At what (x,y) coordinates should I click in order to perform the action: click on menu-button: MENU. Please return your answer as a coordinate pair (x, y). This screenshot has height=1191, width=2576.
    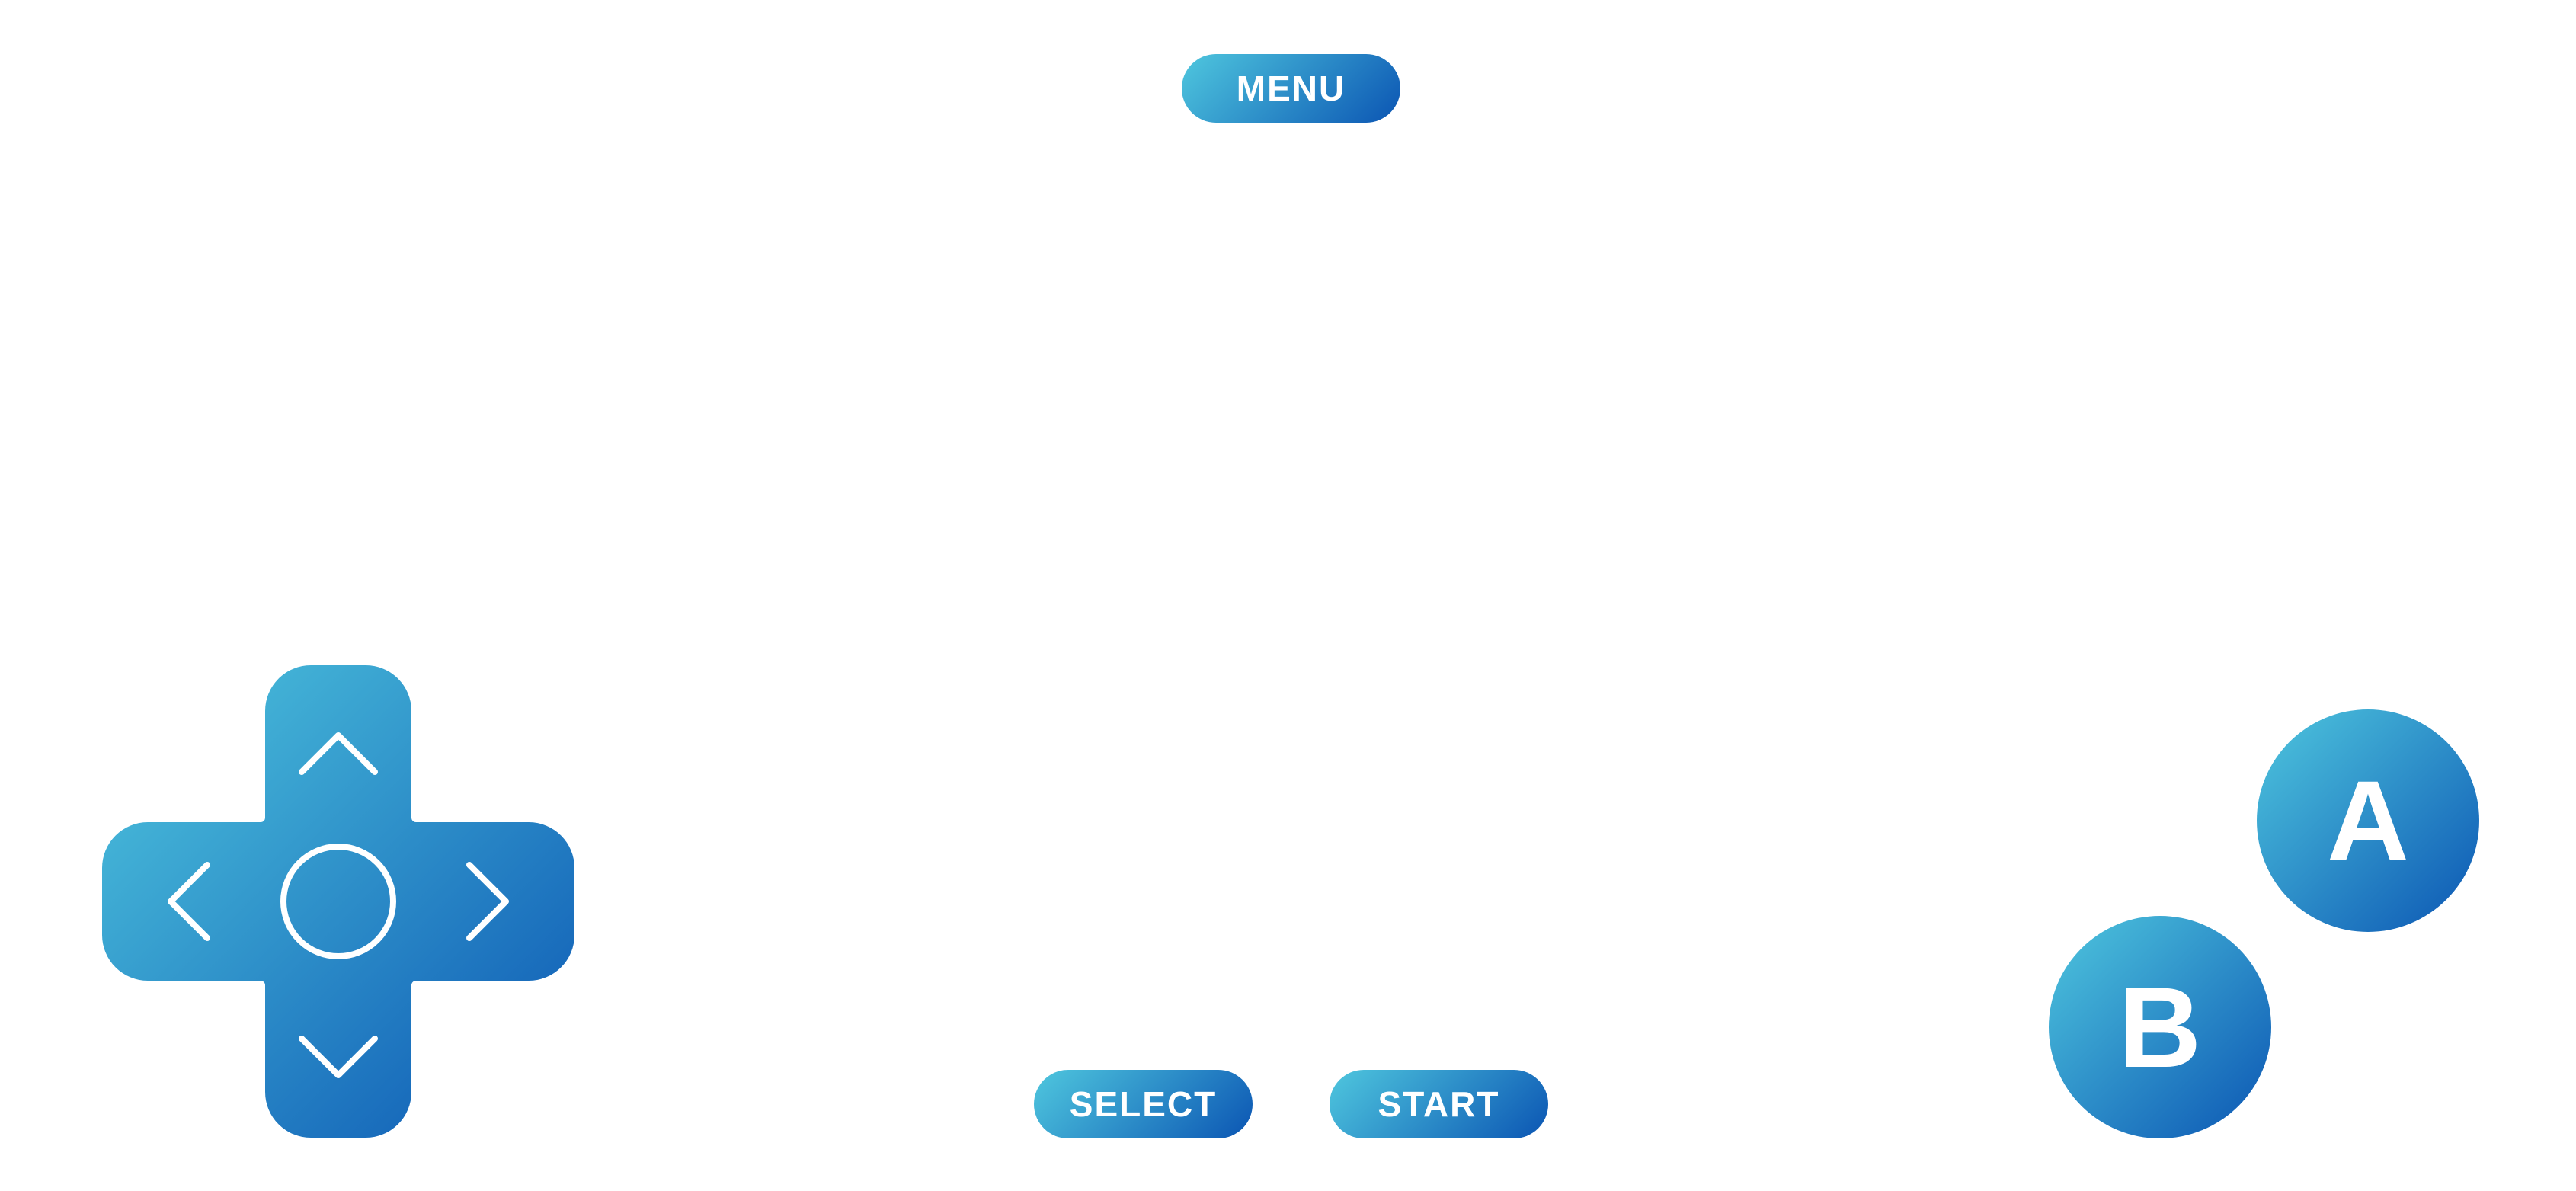
    Looking at the image, I should click on (1291, 89).